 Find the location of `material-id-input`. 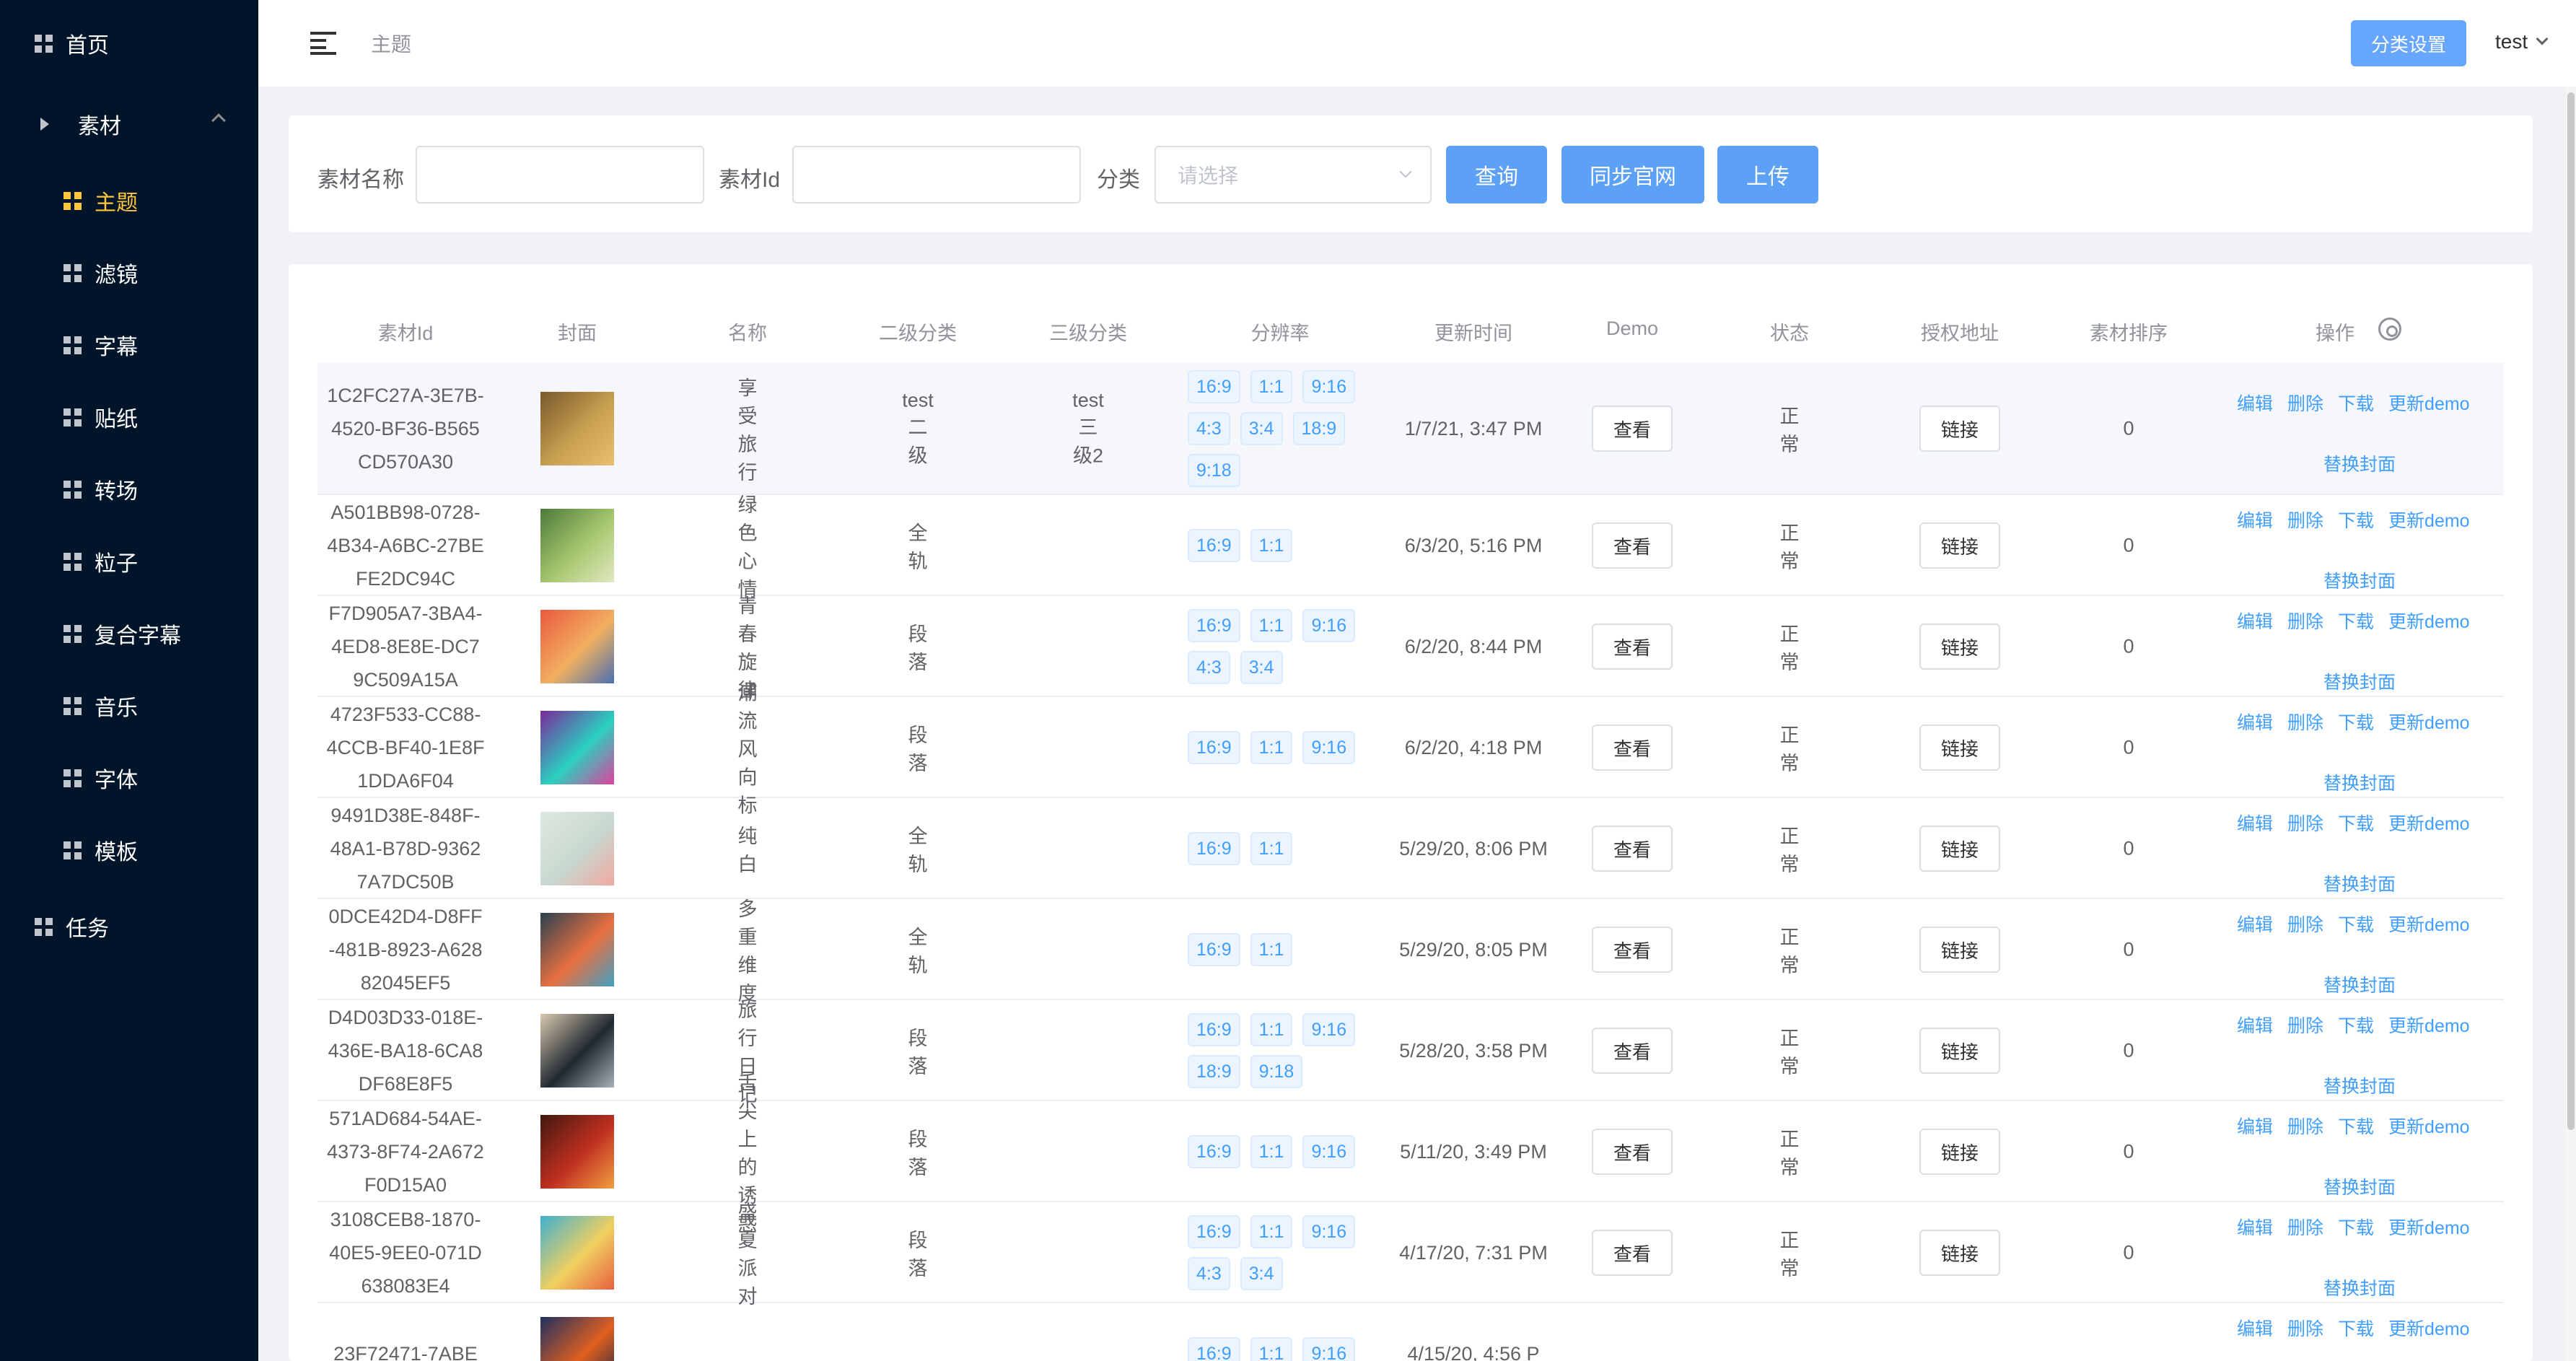

material-id-input is located at coordinates (936, 175).